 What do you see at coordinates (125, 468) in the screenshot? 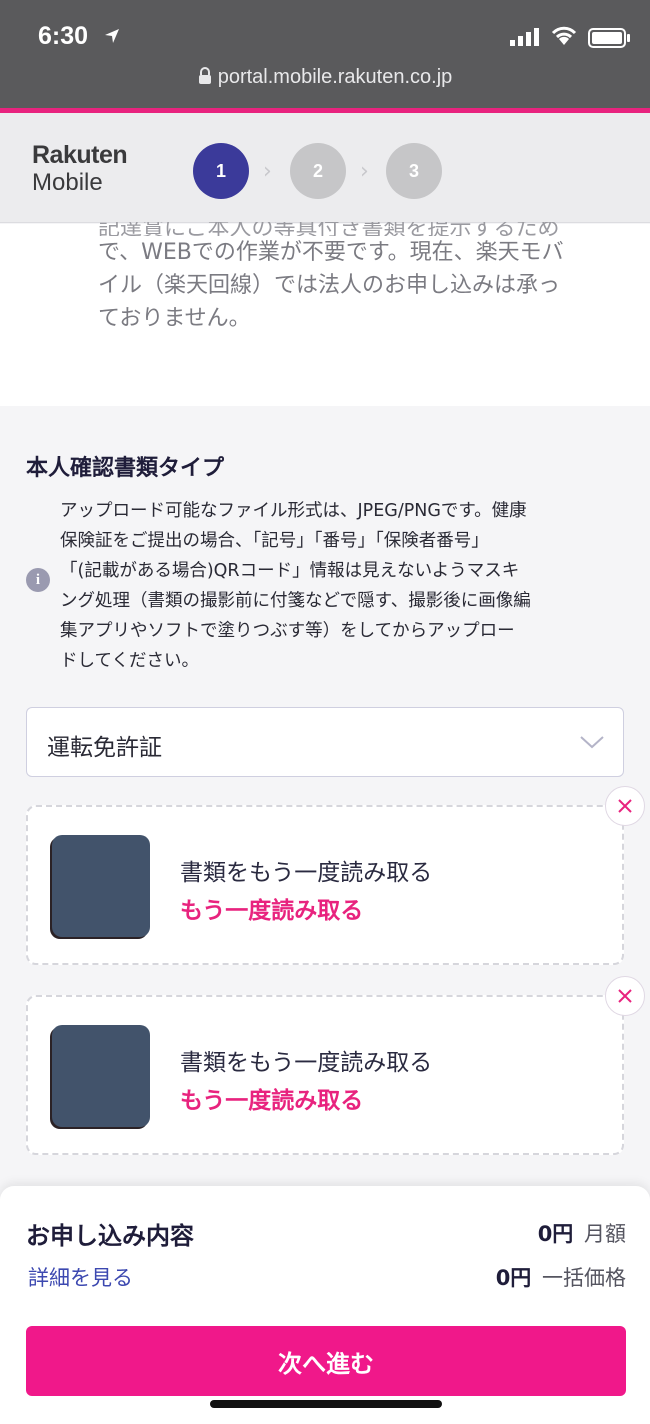
I see `section-title: 本人確認書類タイプ` at bounding box center [125, 468].